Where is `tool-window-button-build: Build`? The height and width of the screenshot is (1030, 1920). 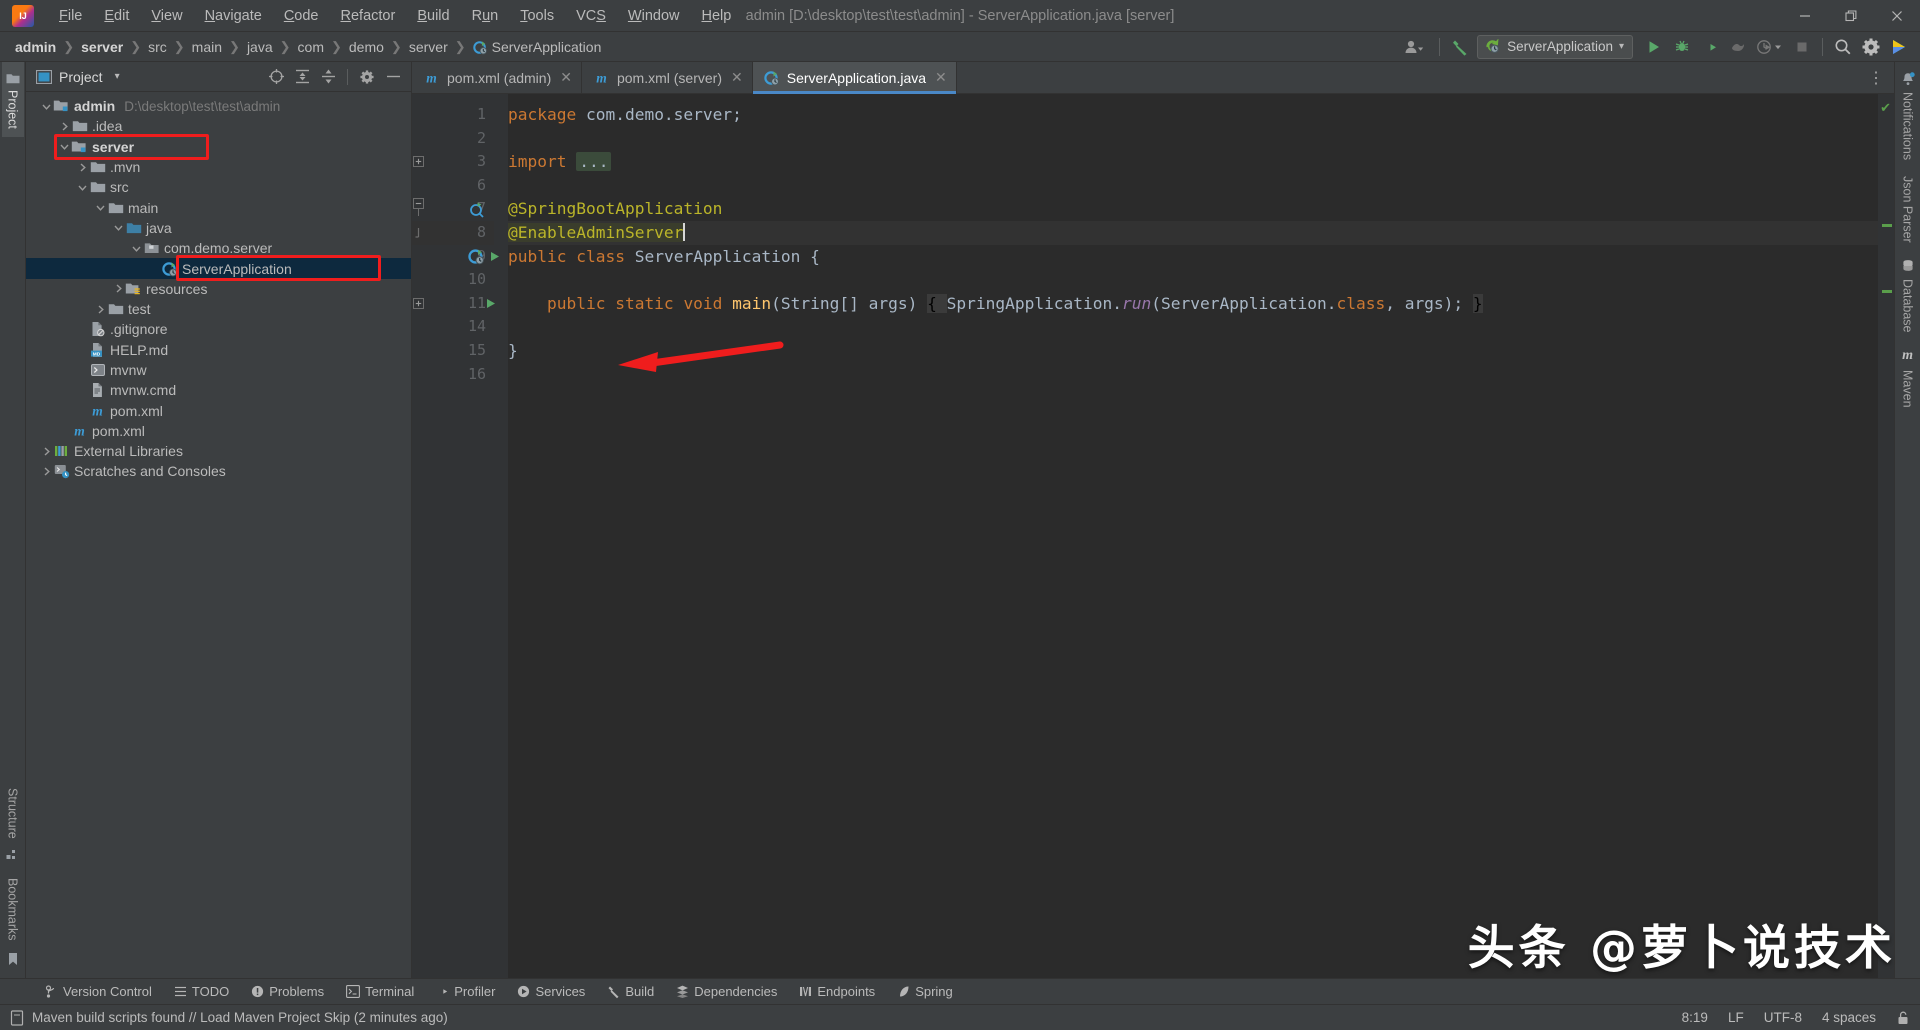 tool-window-button-build: Build is located at coordinates (630, 991).